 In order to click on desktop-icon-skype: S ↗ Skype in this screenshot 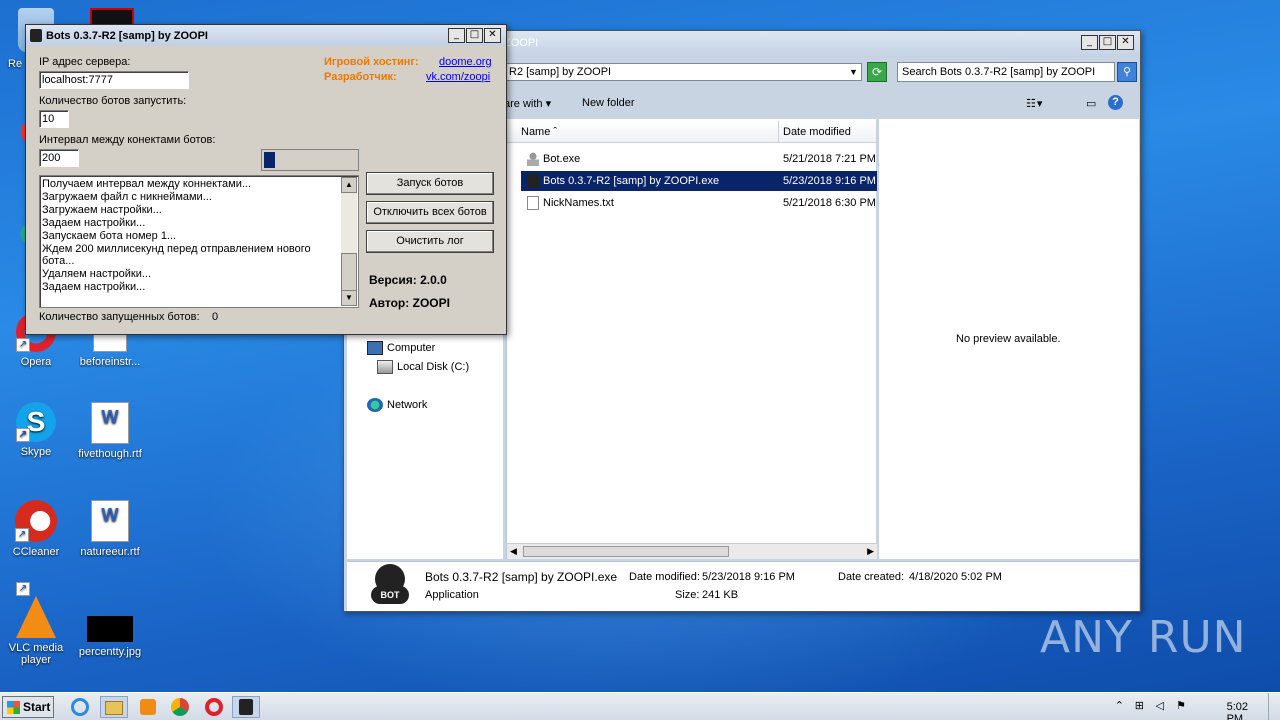, I will do `click(36, 430)`.